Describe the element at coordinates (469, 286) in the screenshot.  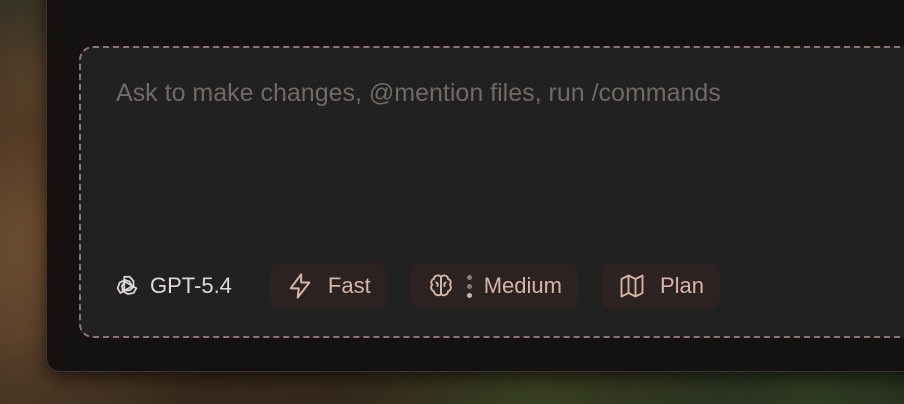
I see `reasoning-level-indicator` at that location.